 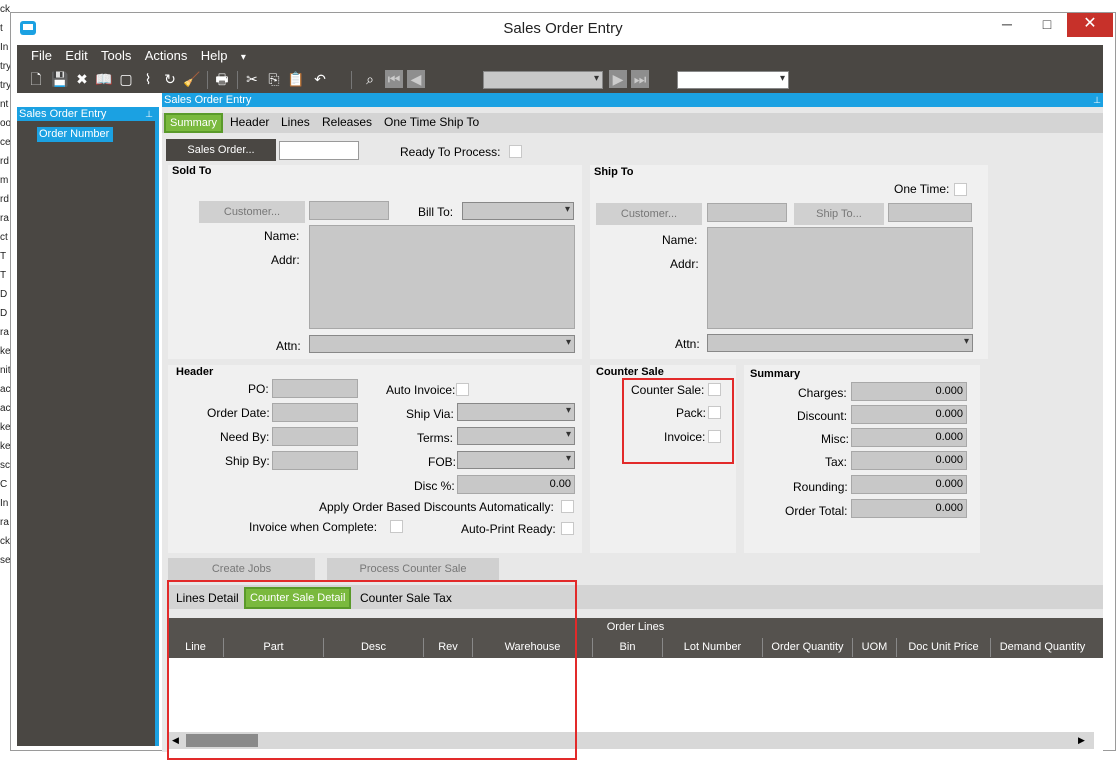 I want to click on order-total-label: Order Total:, so click(x=816, y=511).